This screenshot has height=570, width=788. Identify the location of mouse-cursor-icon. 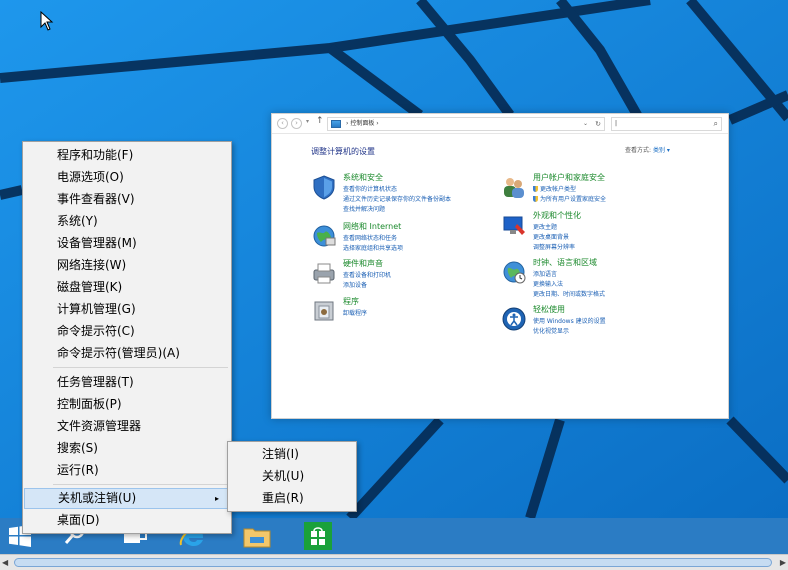
(47, 21).